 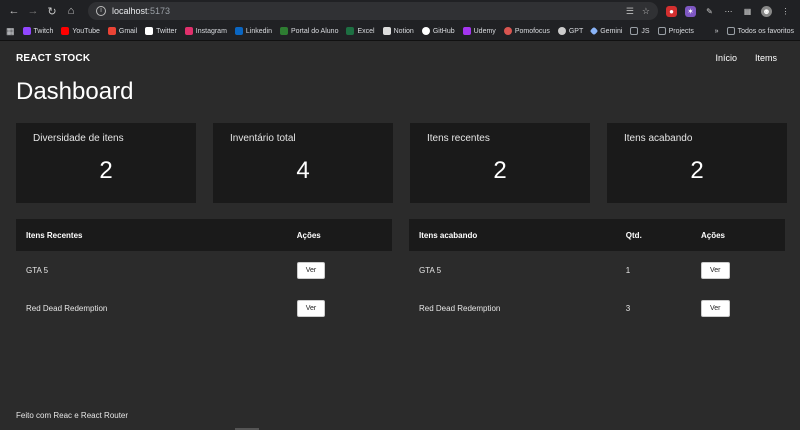 What do you see at coordinates (425, 31) in the screenshot?
I see `github-icon` at bounding box center [425, 31].